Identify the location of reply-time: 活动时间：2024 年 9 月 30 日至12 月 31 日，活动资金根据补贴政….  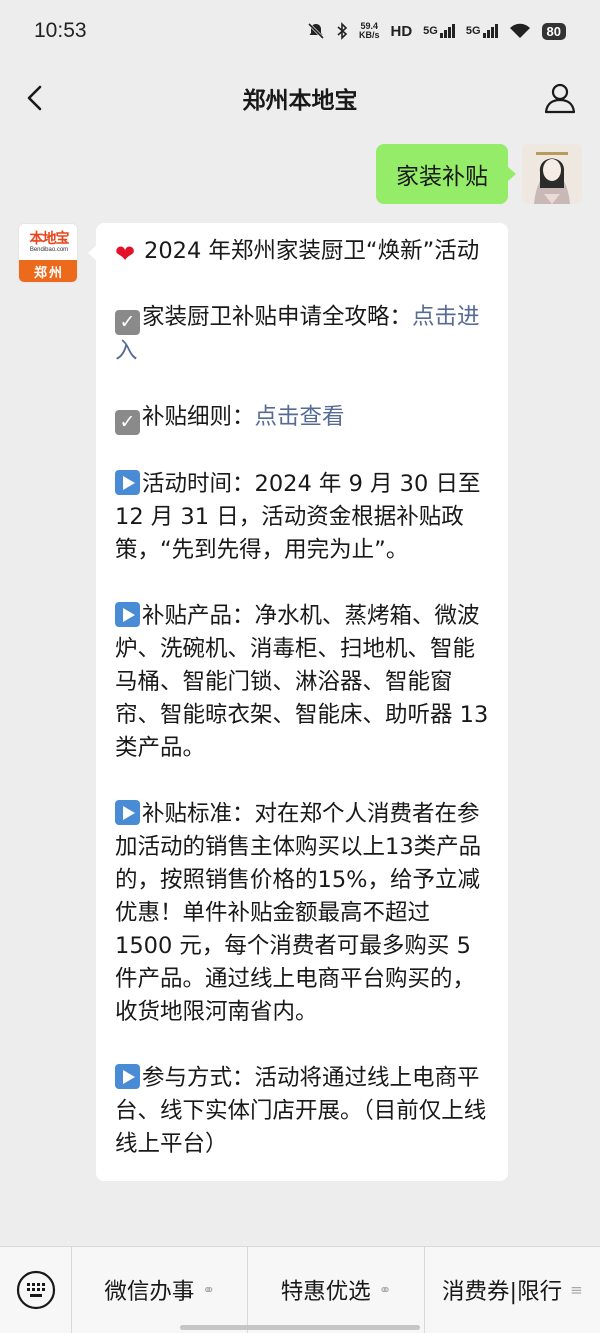
(298, 516).